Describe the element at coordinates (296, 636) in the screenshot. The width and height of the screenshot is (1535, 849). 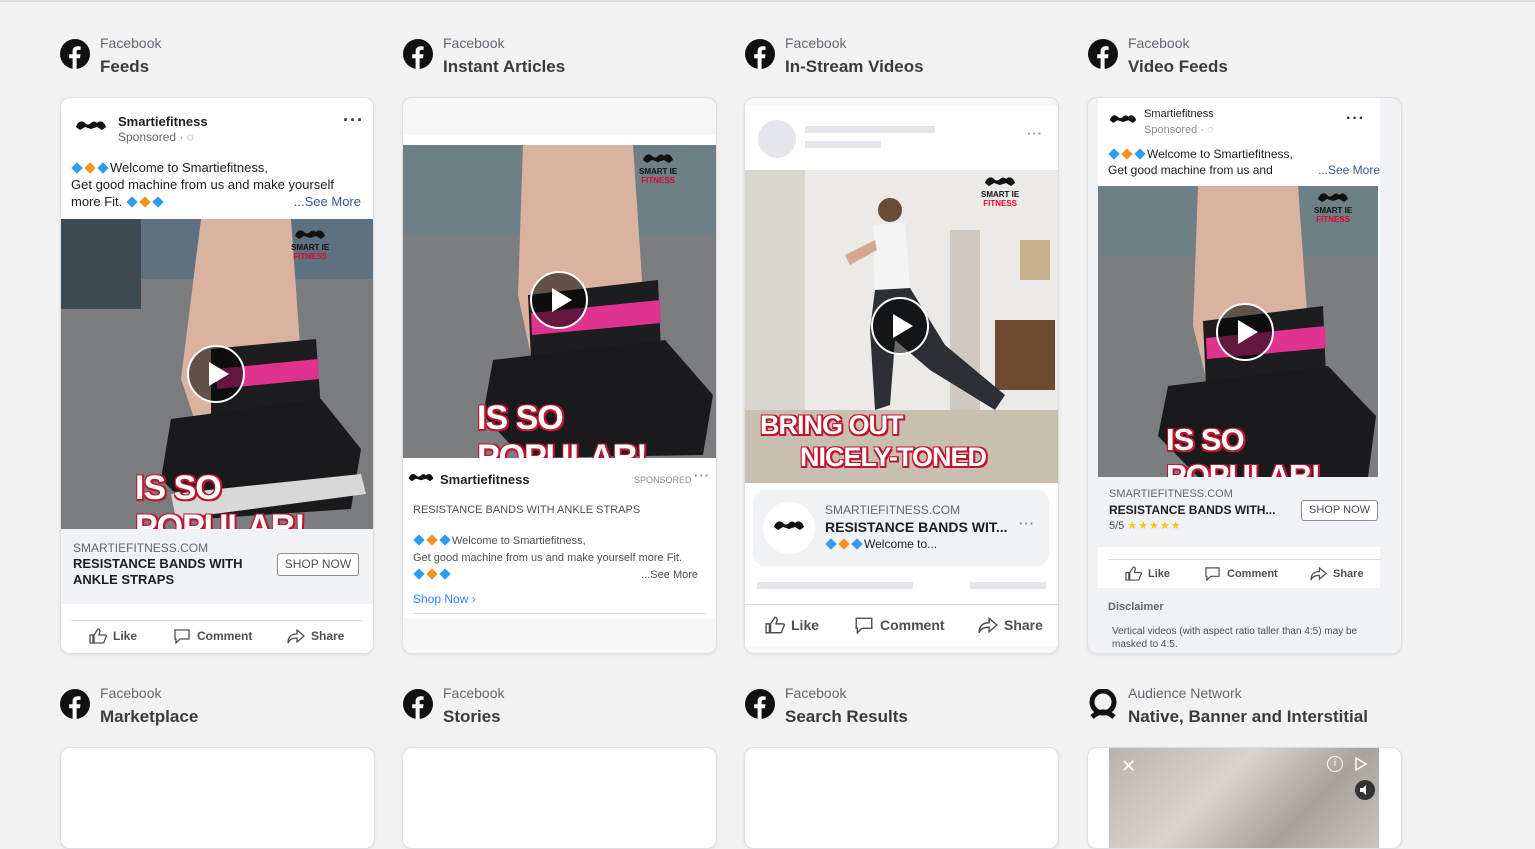
I see `share-icon` at that location.